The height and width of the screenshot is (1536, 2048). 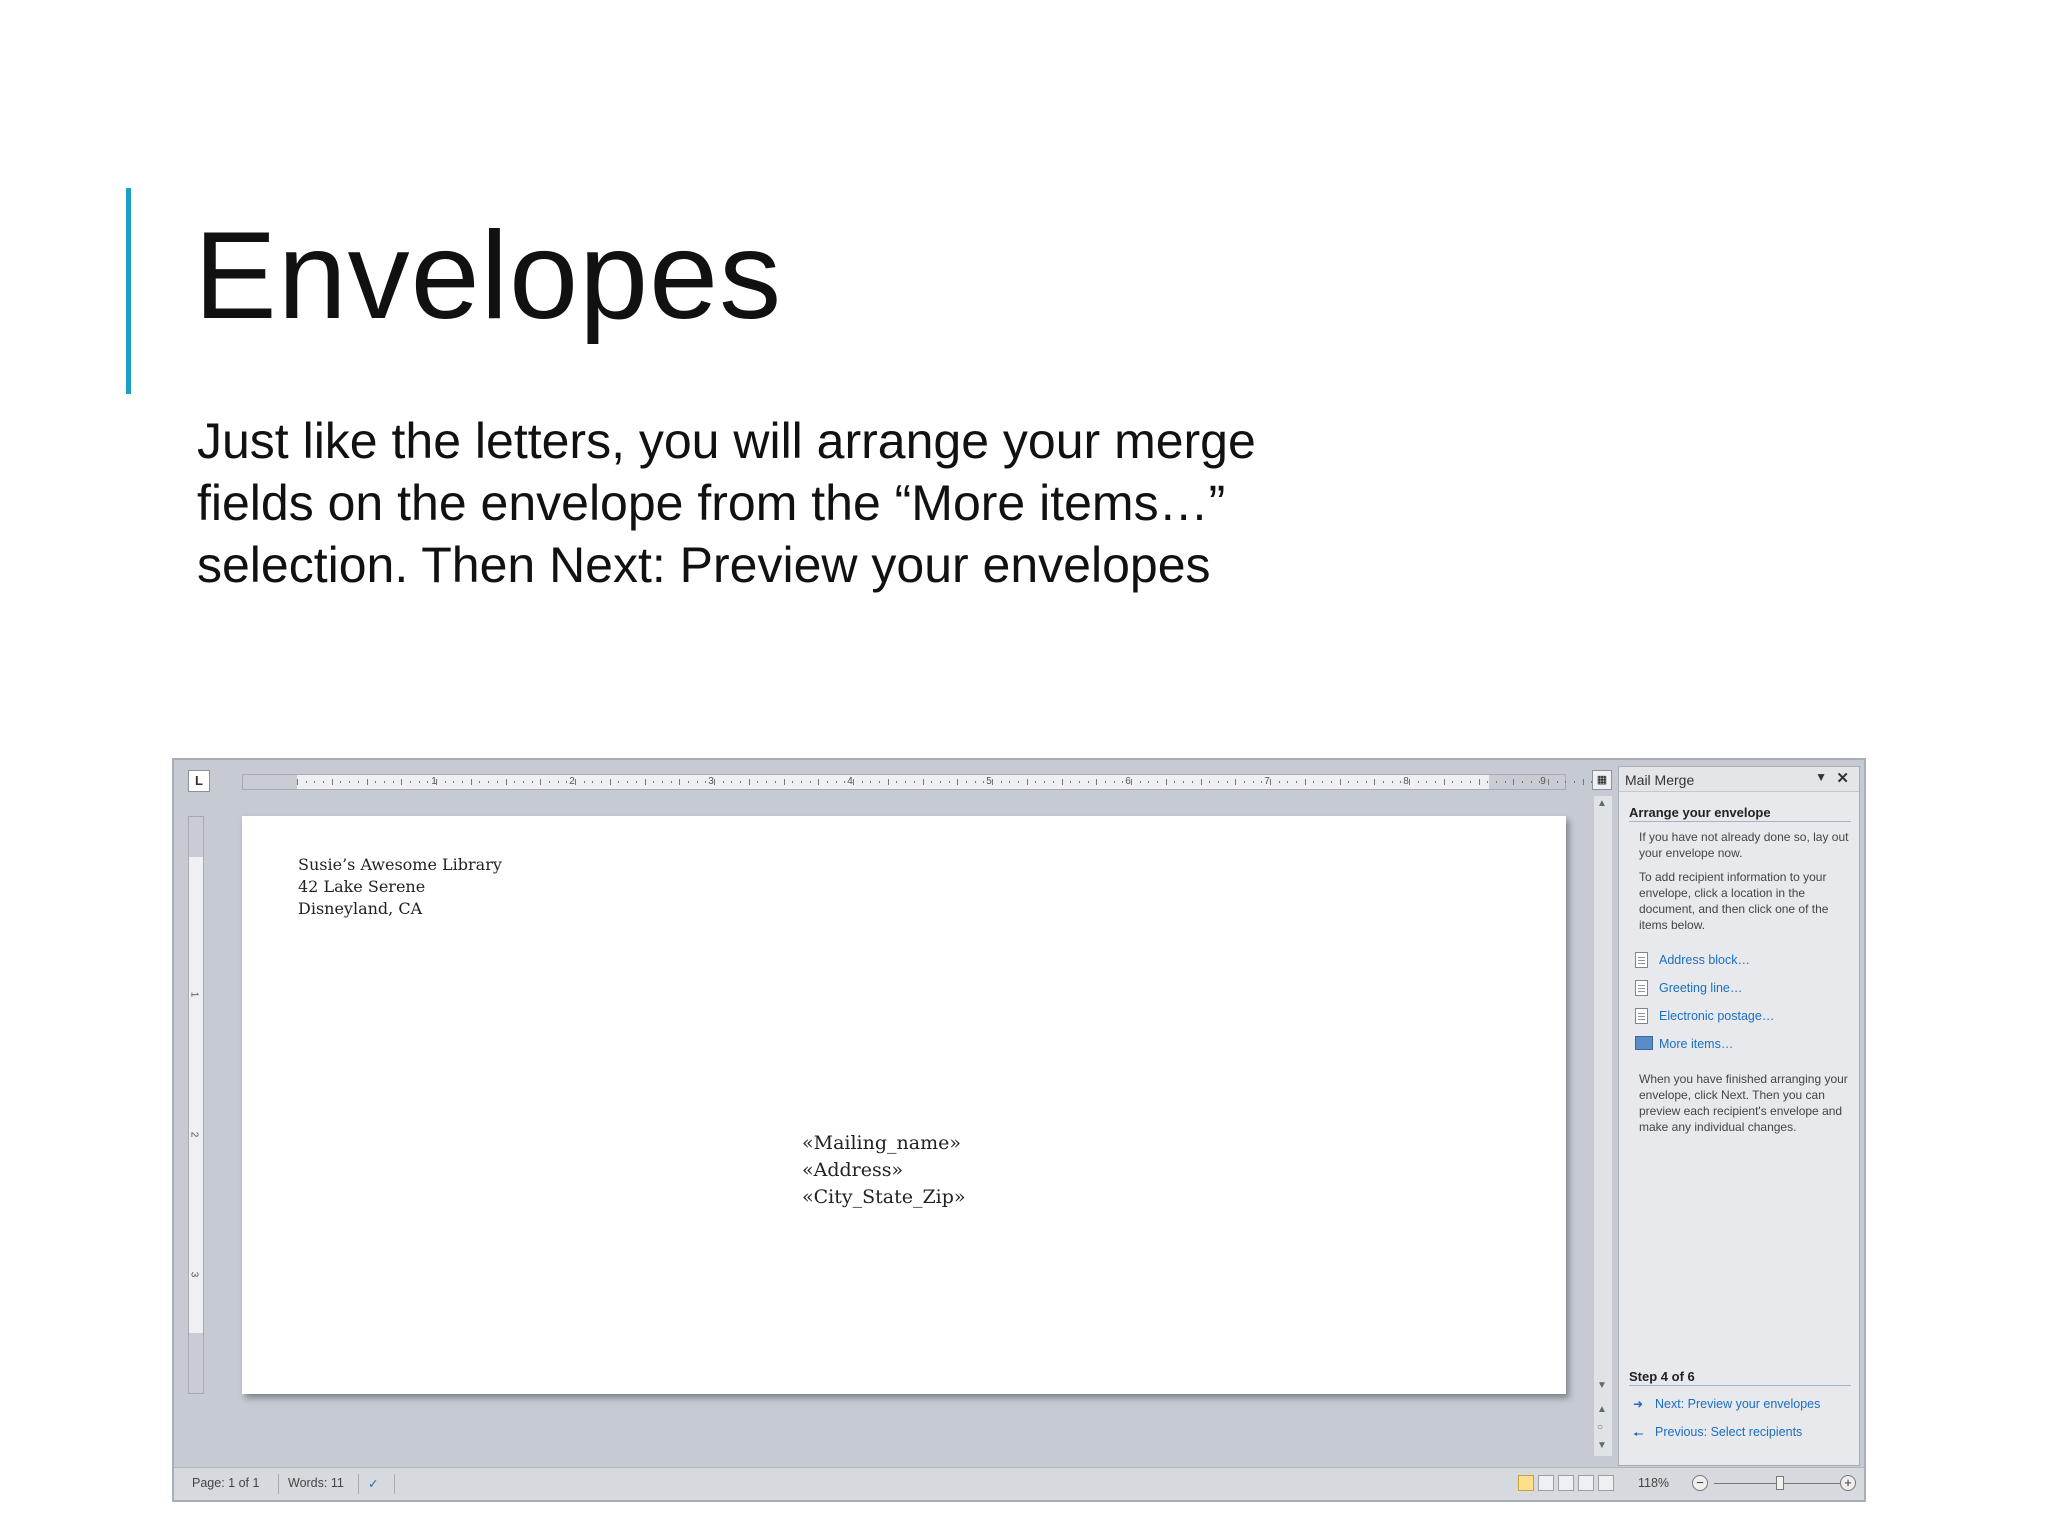 What do you see at coordinates (1739, 779) in the screenshot?
I see `pane-header: Mail Merge ▼ ✕` at bounding box center [1739, 779].